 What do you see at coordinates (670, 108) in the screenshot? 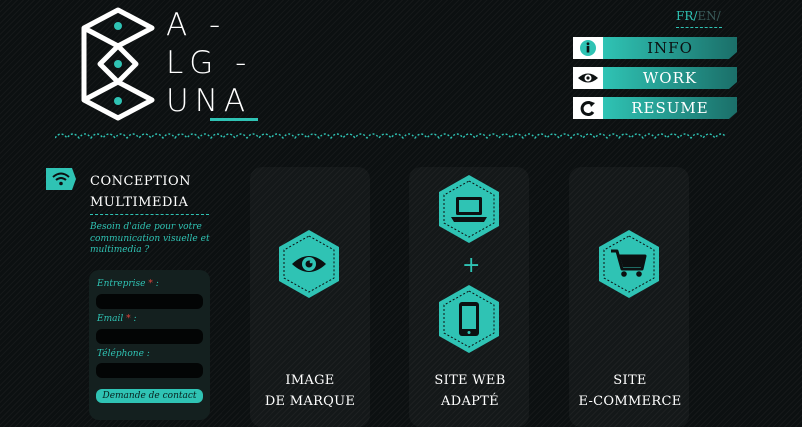
I see `nav-resume-label: RESUME` at bounding box center [670, 108].